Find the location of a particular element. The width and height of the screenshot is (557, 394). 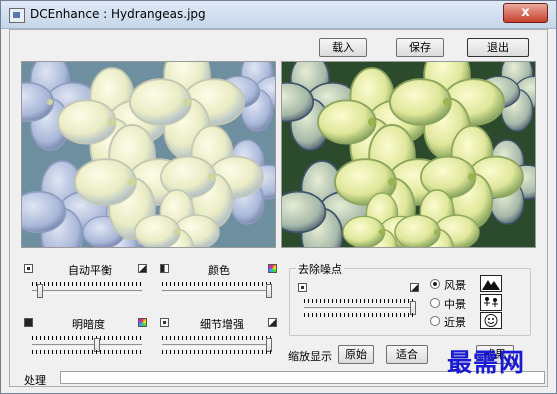

color-slider is located at coordinates (217, 291).